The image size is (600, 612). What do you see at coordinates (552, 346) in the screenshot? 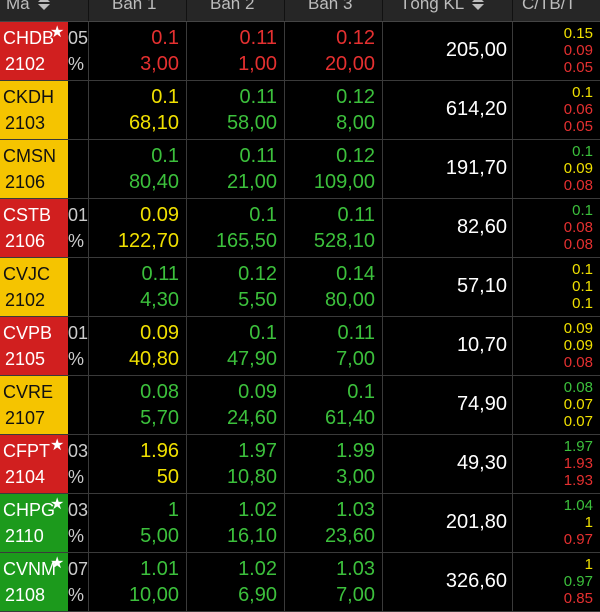
I see `ctbt-cell: 0.09 0.09 0.08` at bounding box center [552, 346].